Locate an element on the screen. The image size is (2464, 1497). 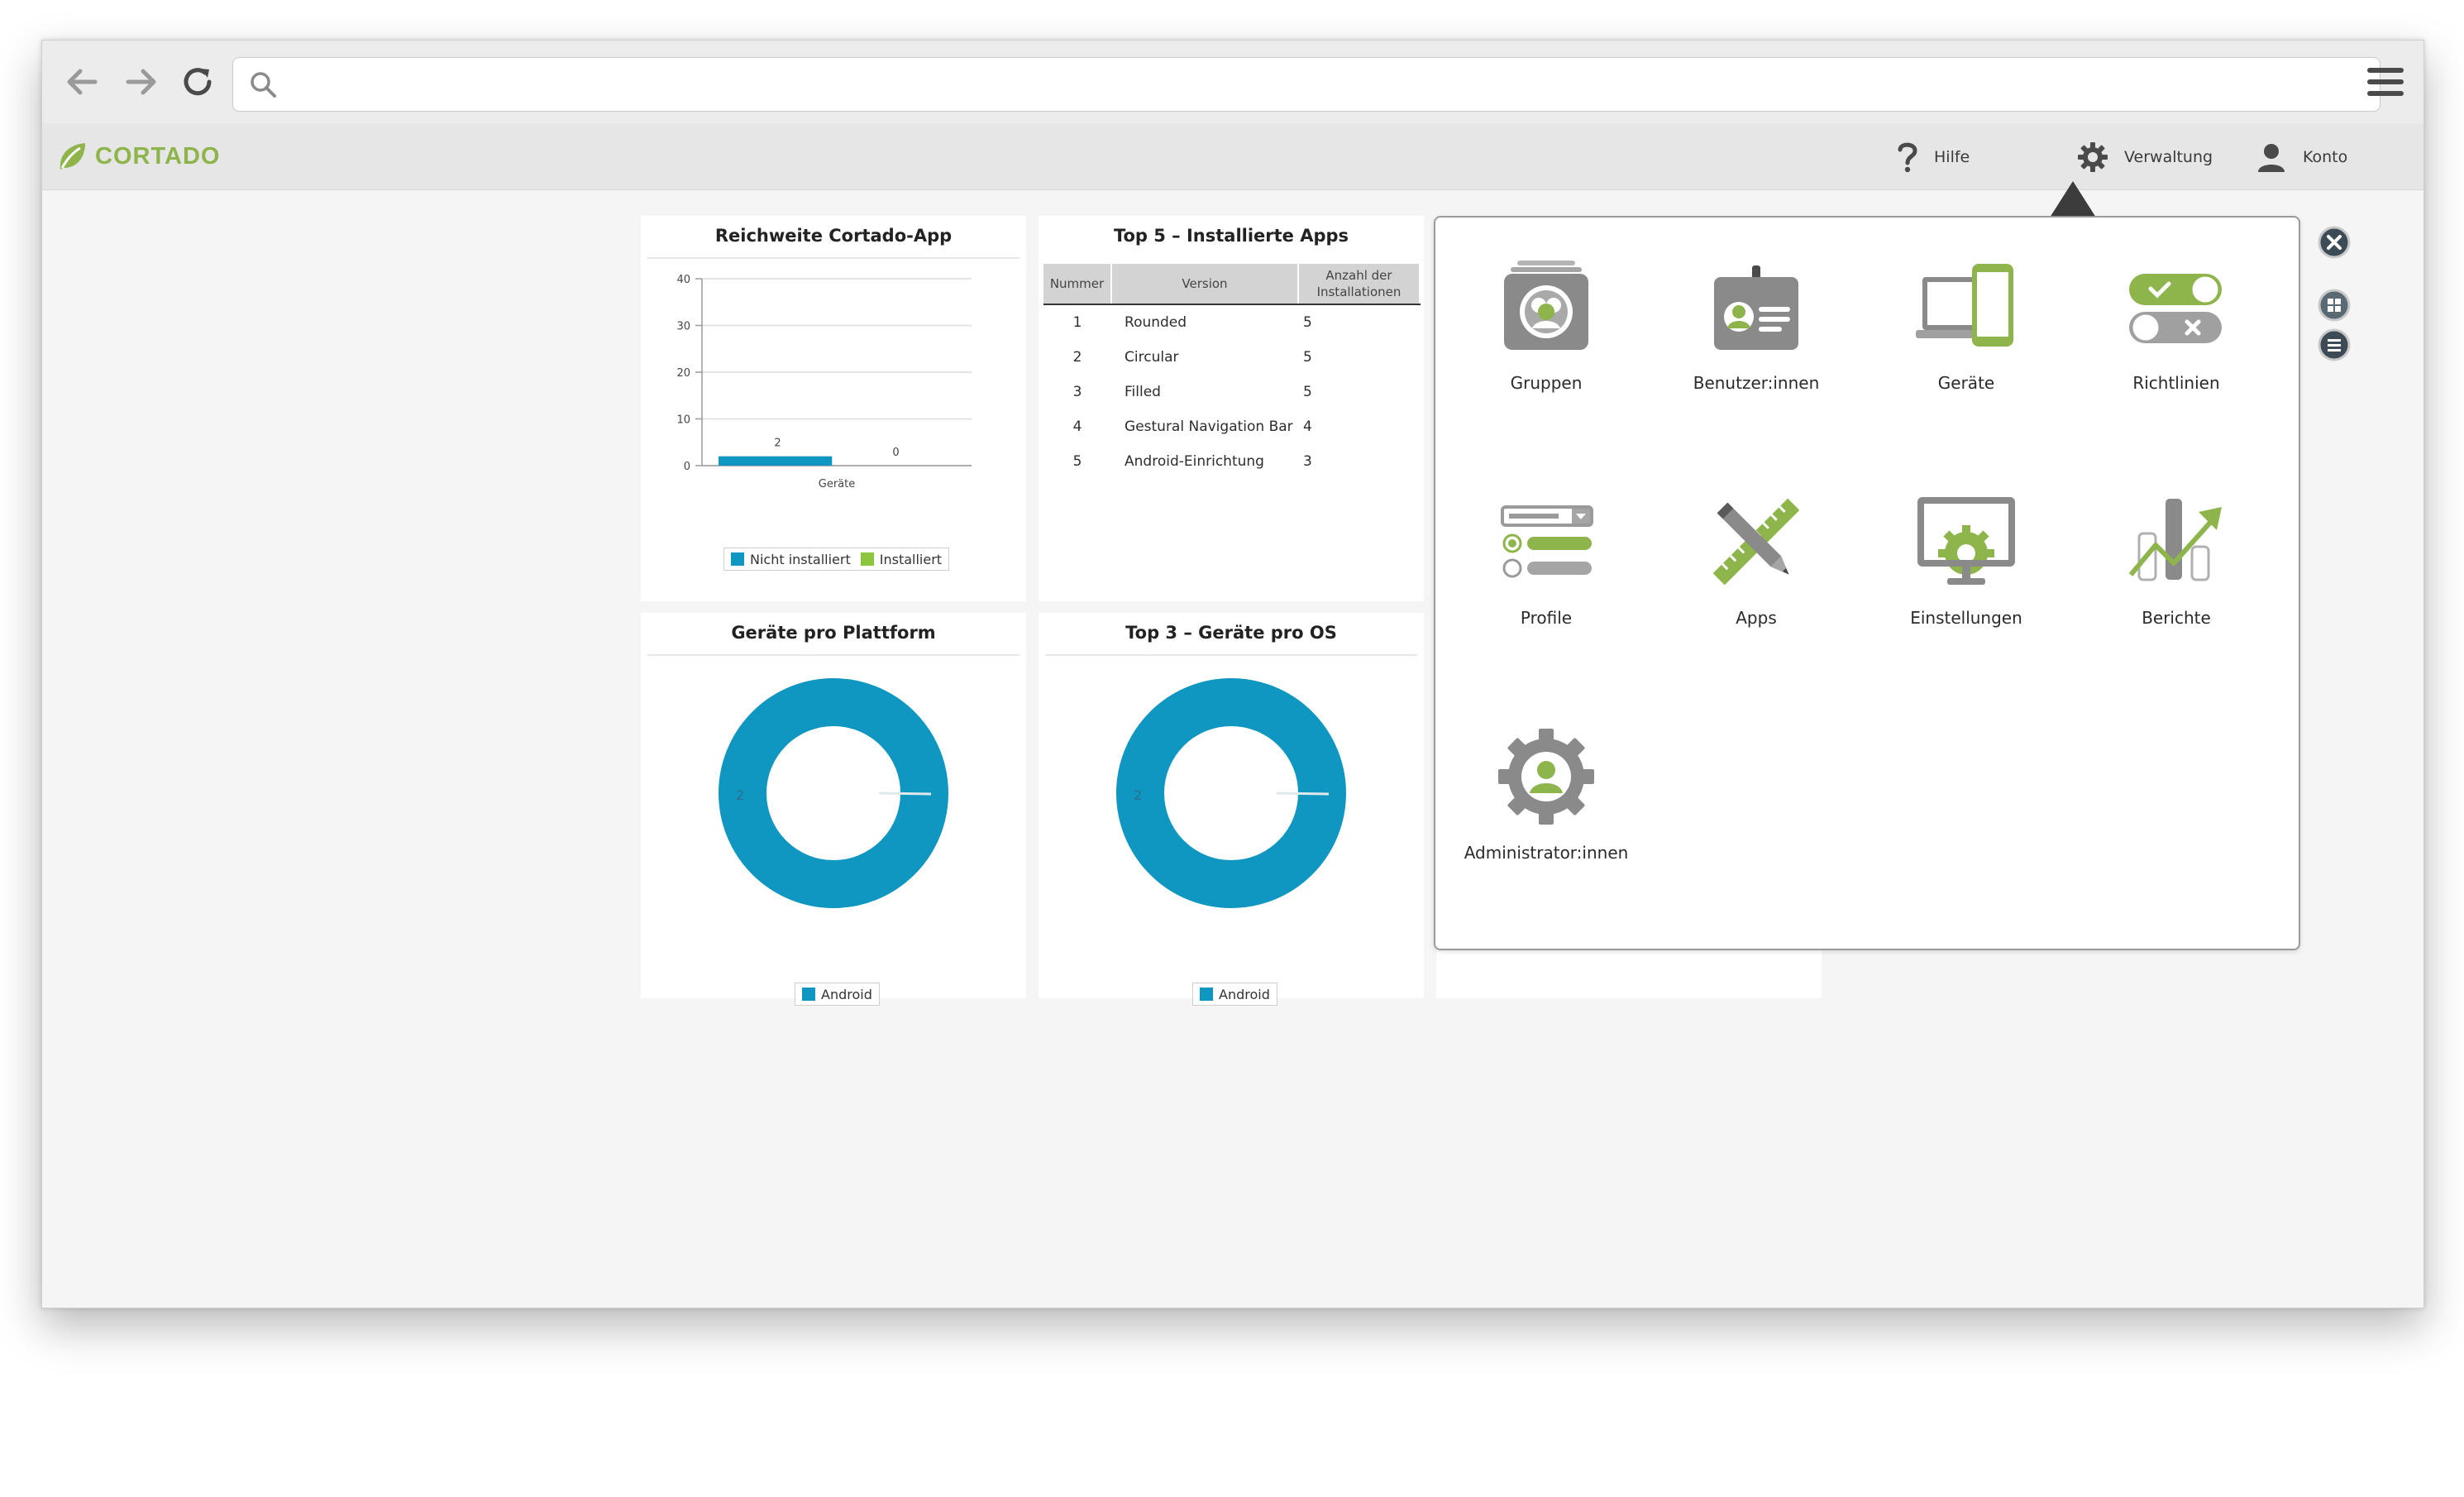
reload-icon is located at coordinates (198, 82).